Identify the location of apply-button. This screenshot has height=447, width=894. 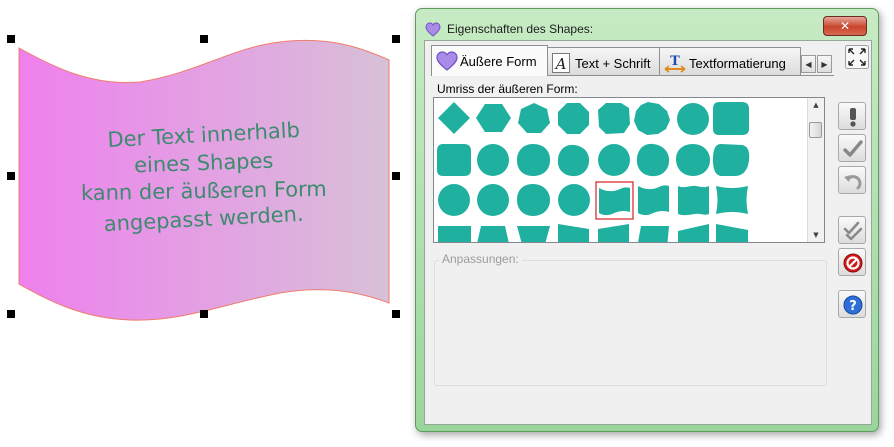
(852, 148).